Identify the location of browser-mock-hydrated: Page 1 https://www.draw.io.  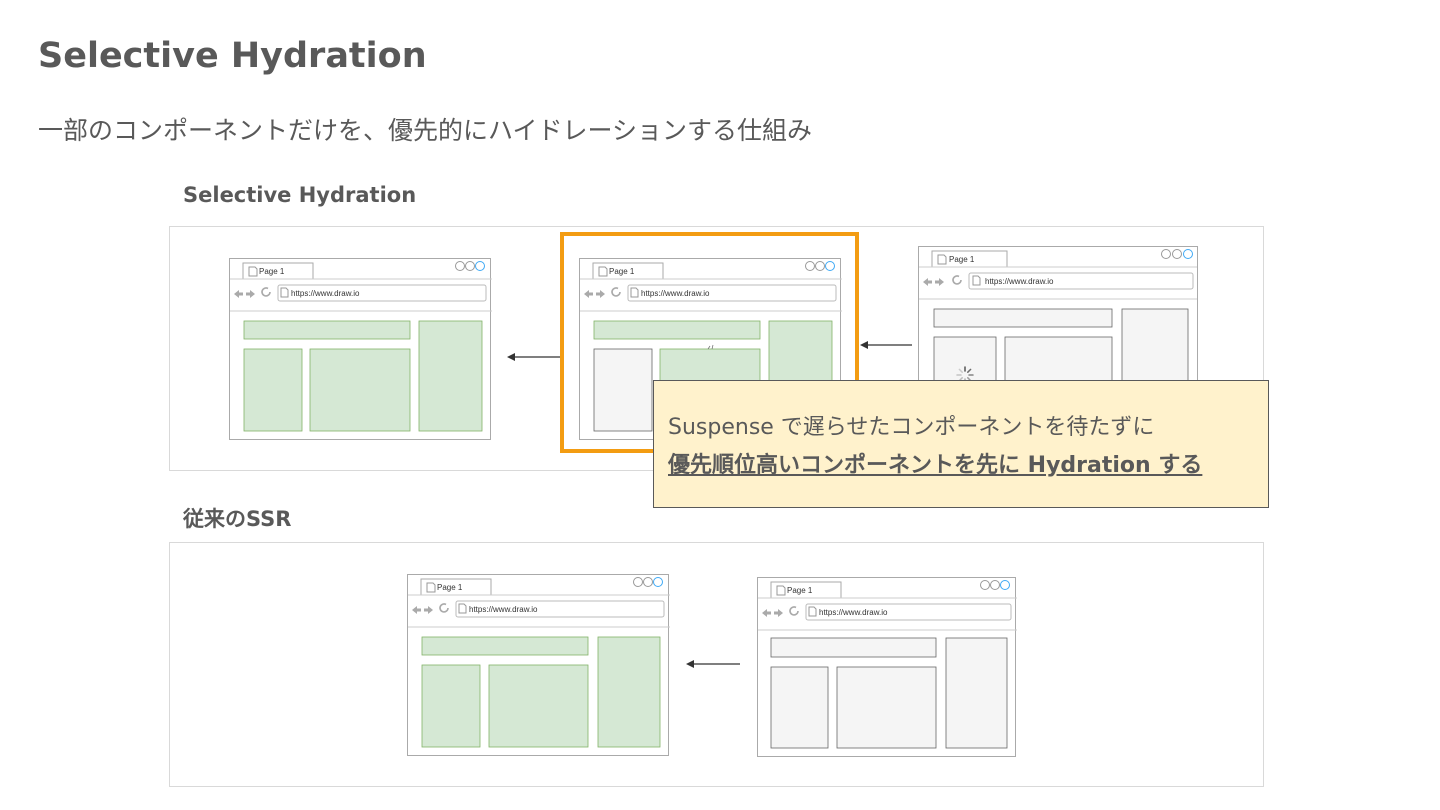
(360, 349).